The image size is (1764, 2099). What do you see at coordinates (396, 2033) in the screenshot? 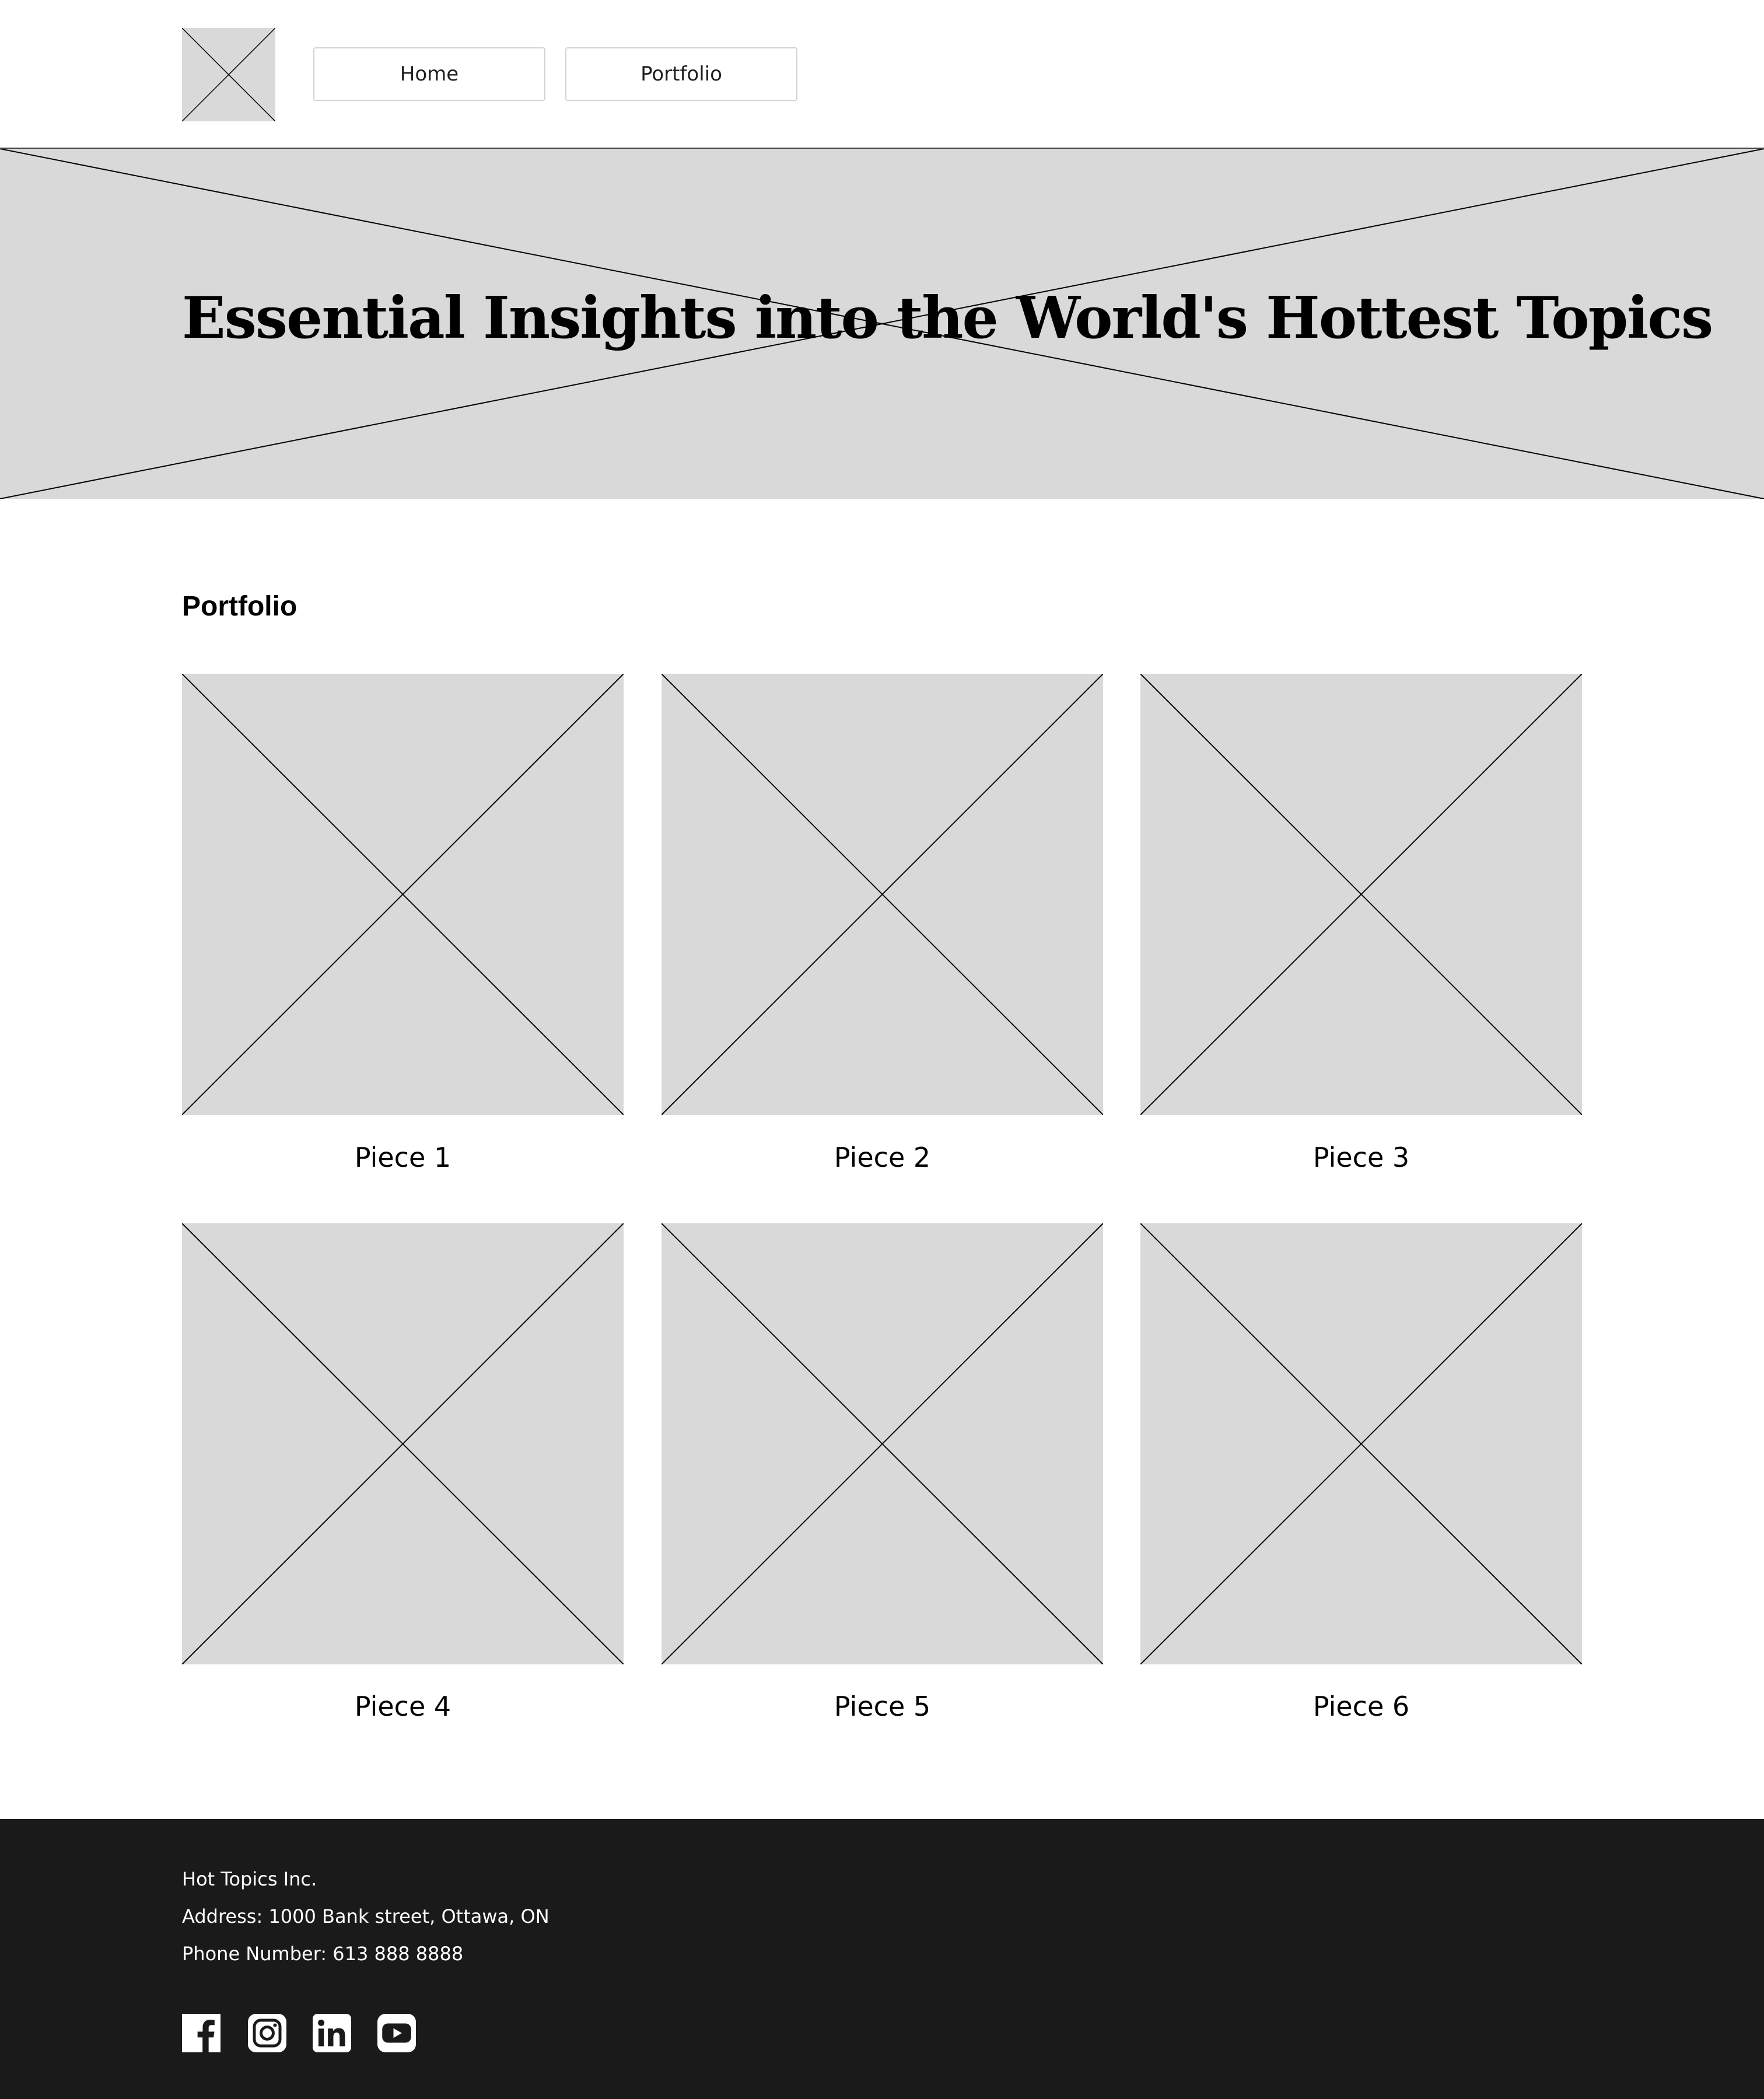
I see `youtube-icon` at bounding box center [396, 2033].